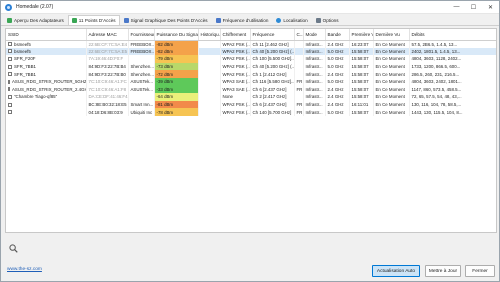 The image size is (500, 282). Describe the element at coordinates (35, 7) in the screenshot. I see `window-title: Homedale (2.07)` at that location.